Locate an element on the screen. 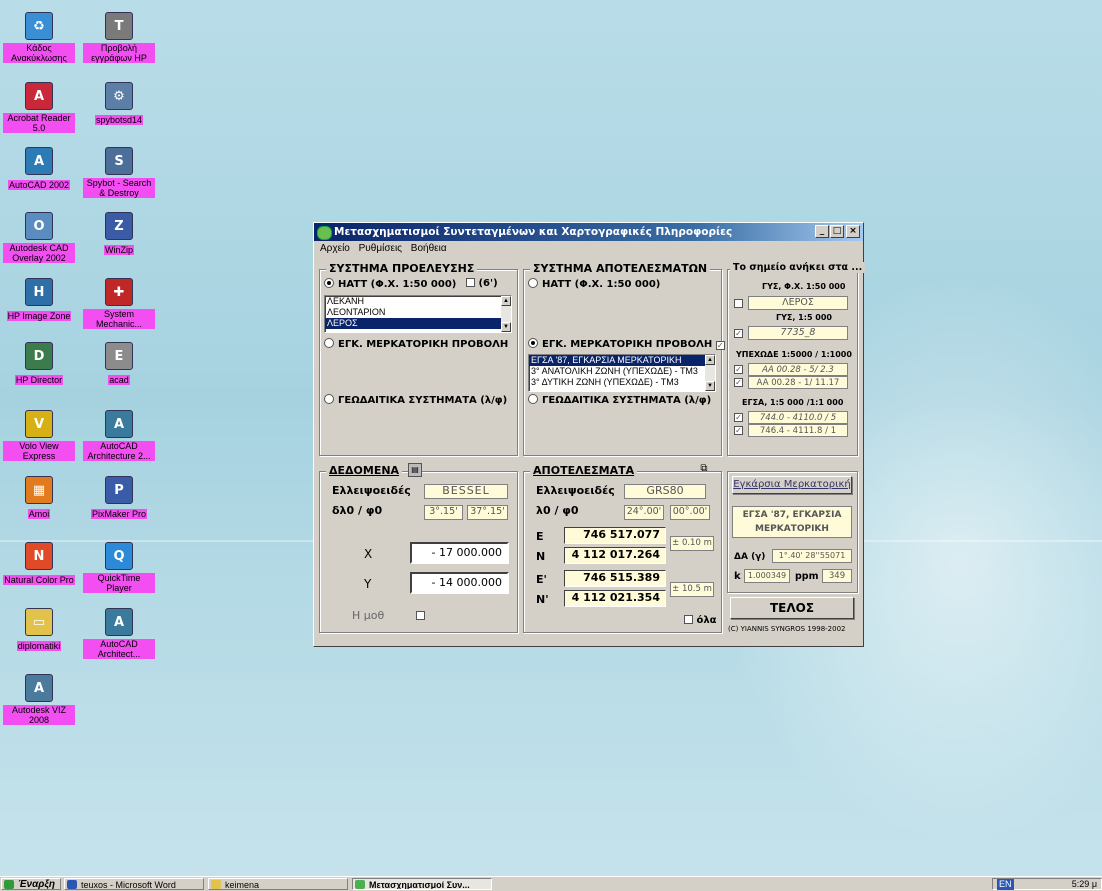  desktop-icon: ▦ Amoi is located at coordinates (39, 498).